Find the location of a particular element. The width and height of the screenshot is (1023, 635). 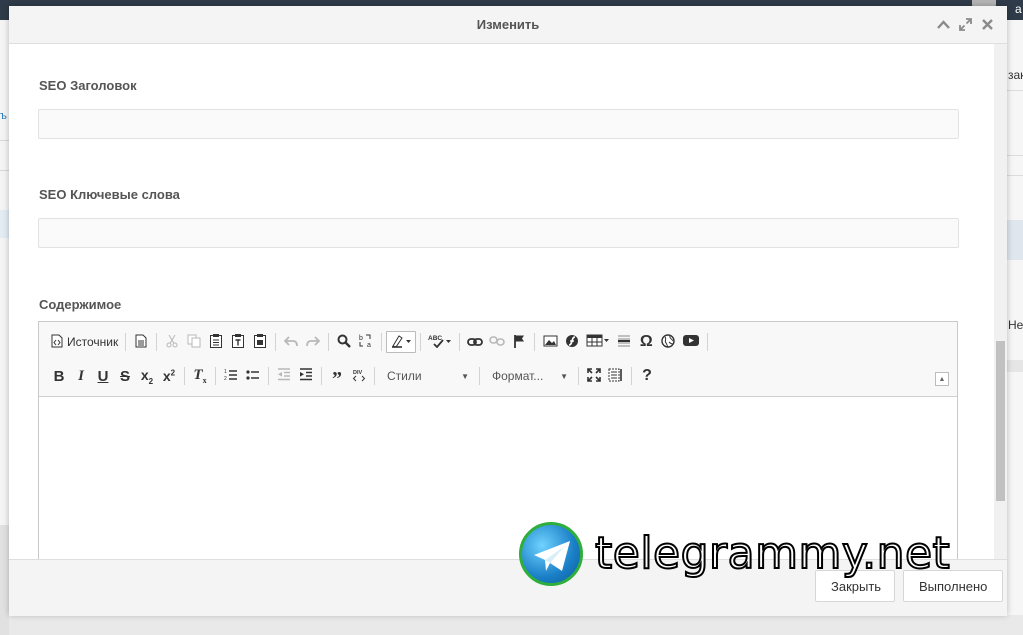

remove-format-button: Tx is located at coordinates (200, 376).